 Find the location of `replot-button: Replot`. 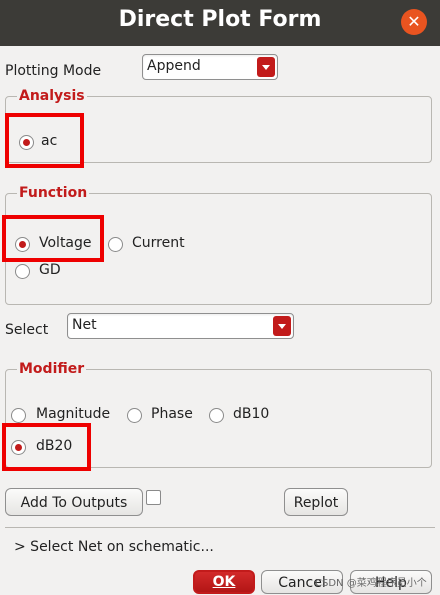

replot-button: Replot is located at coordinates (316, 502).